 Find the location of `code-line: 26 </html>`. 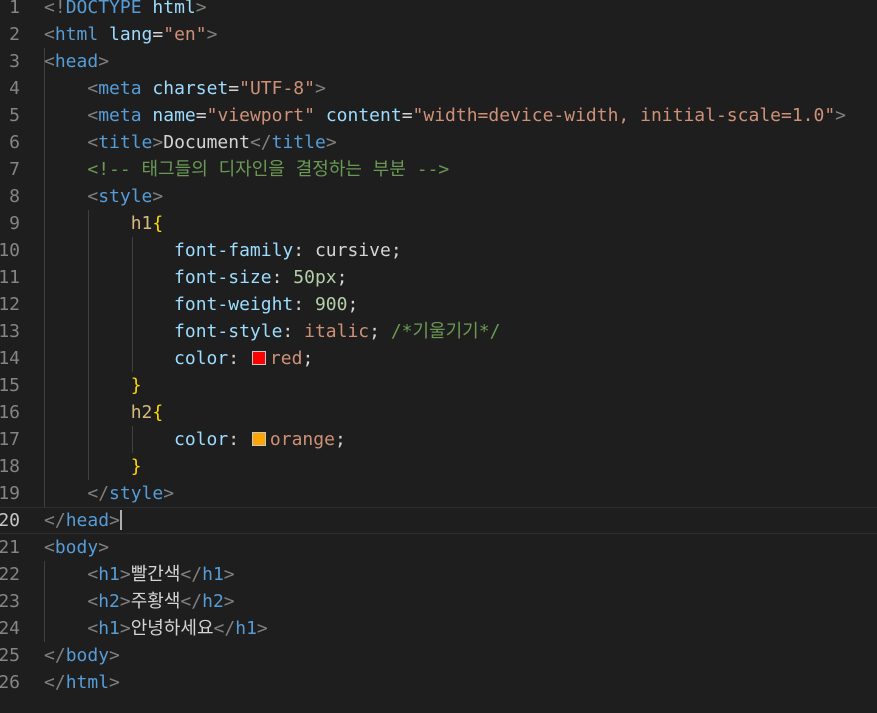

code-line: 26 </html> is located at coordinates (438, 682).